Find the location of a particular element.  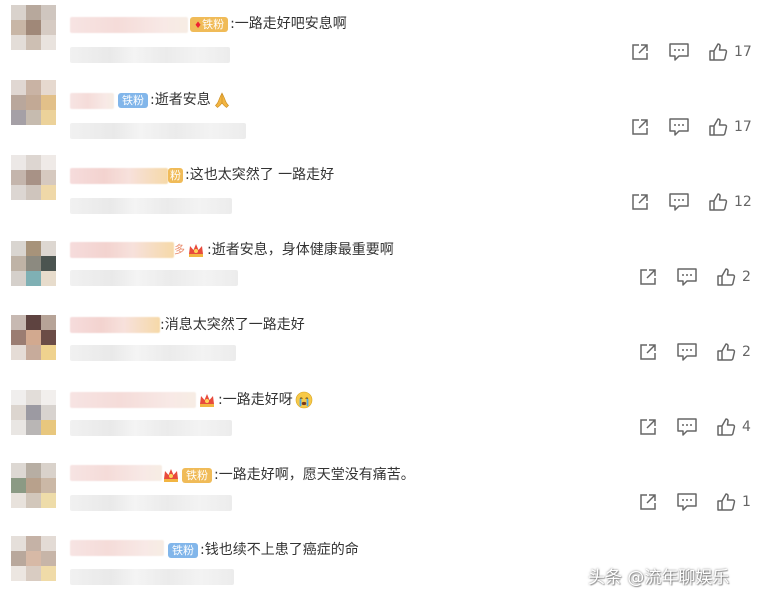

comment-text: :这也太突然了 一路走好 is located at coordinates (260, 175).